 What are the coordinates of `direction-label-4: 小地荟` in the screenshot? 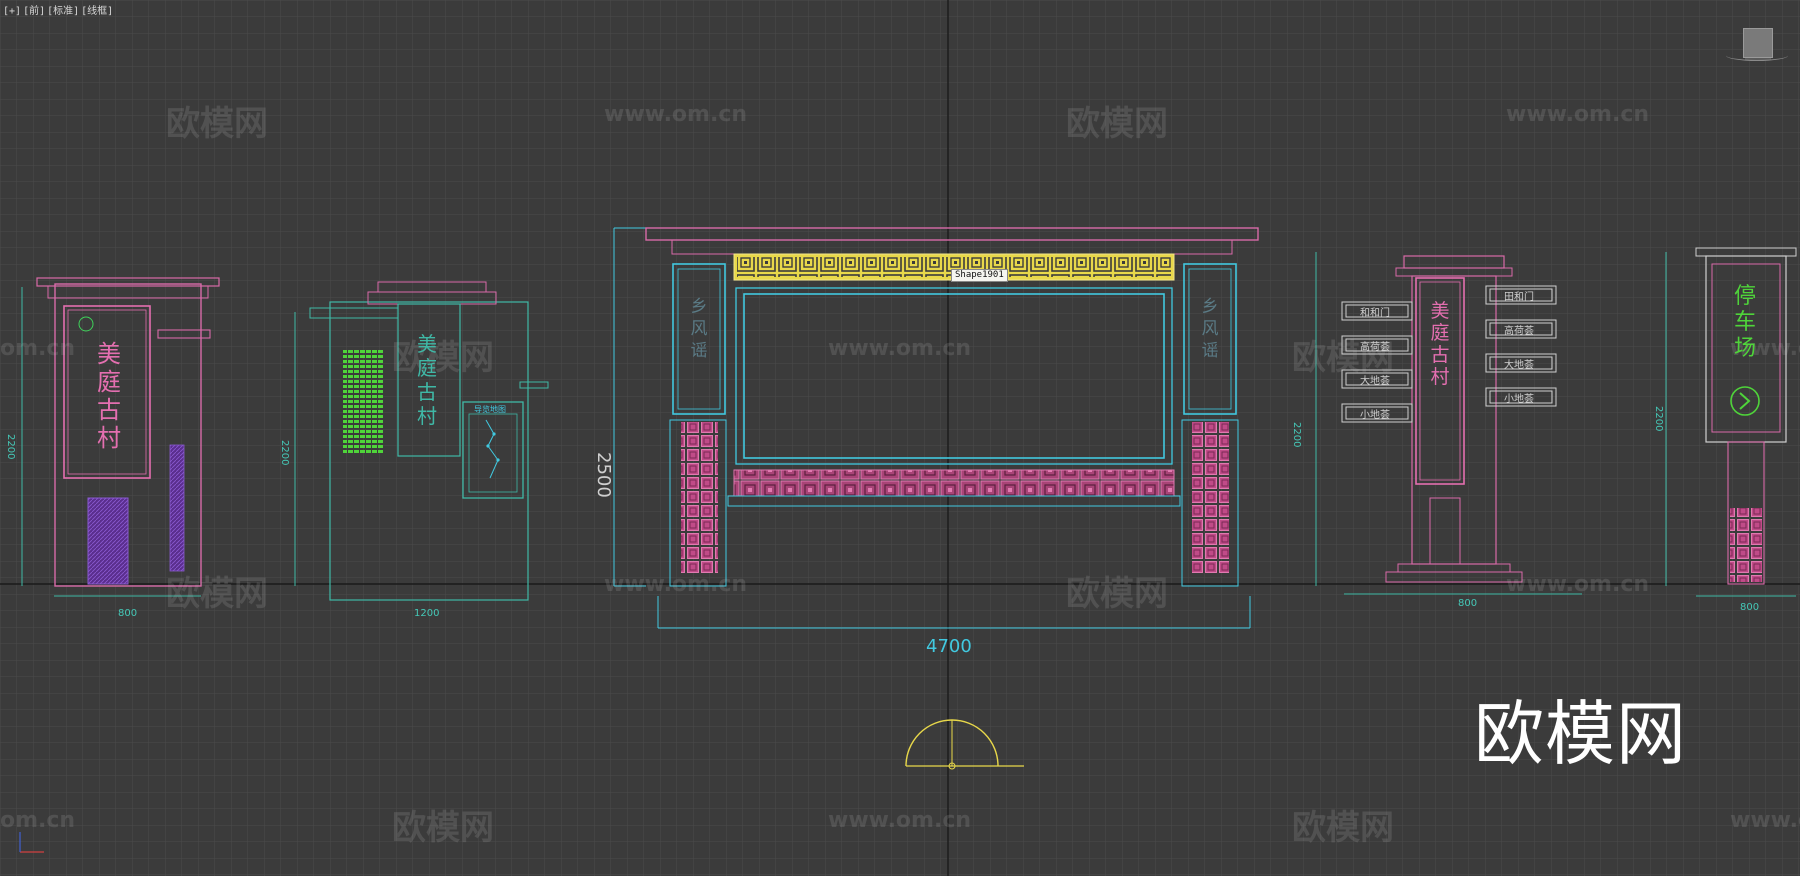 It's located at (1375, 415).